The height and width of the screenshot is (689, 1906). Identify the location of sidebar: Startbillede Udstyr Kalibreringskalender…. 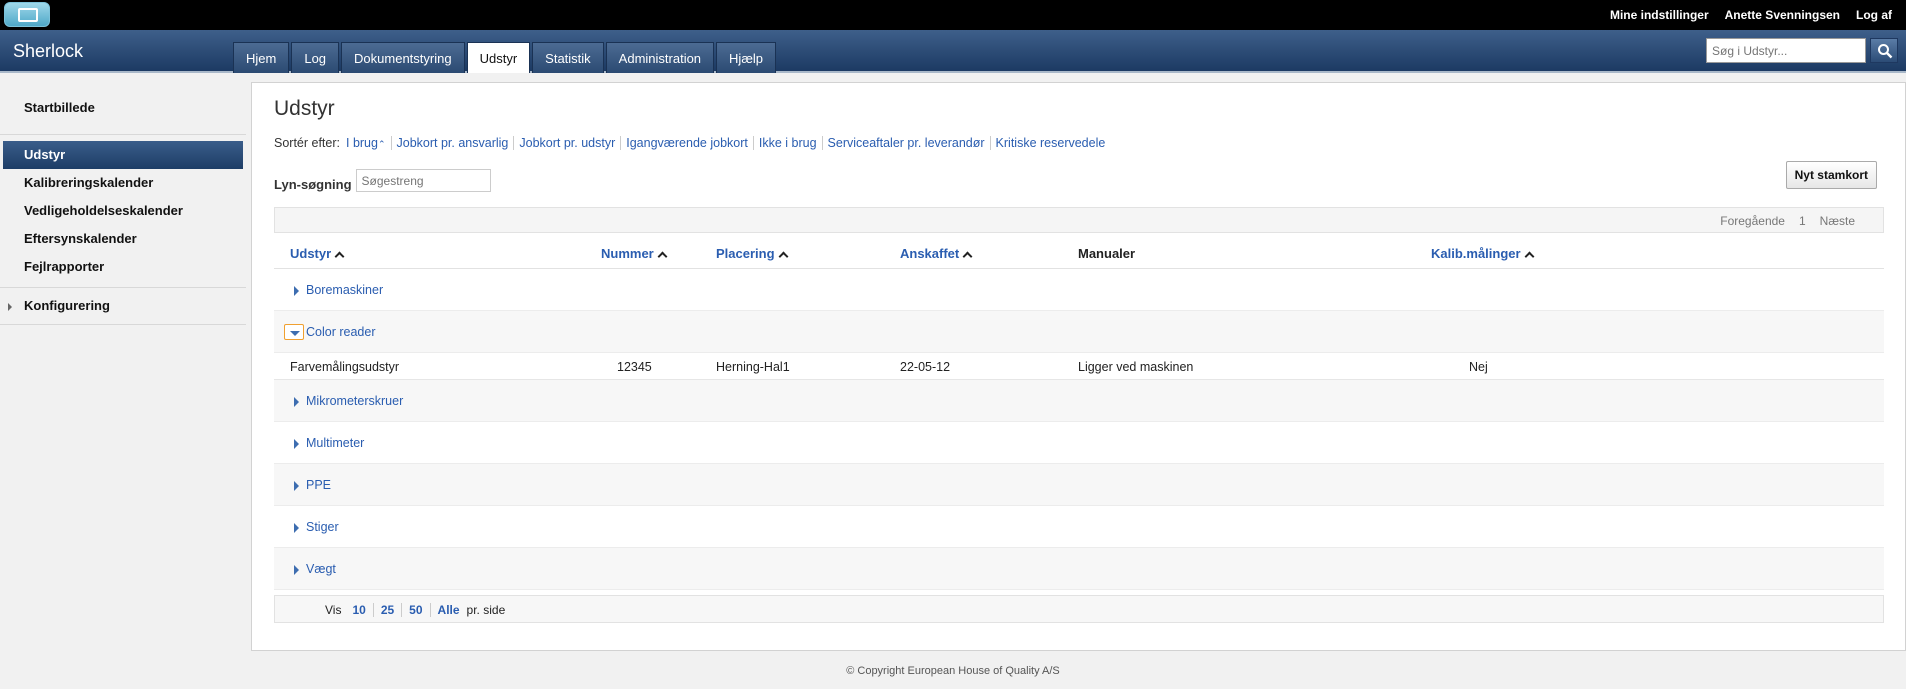
(123, 203).